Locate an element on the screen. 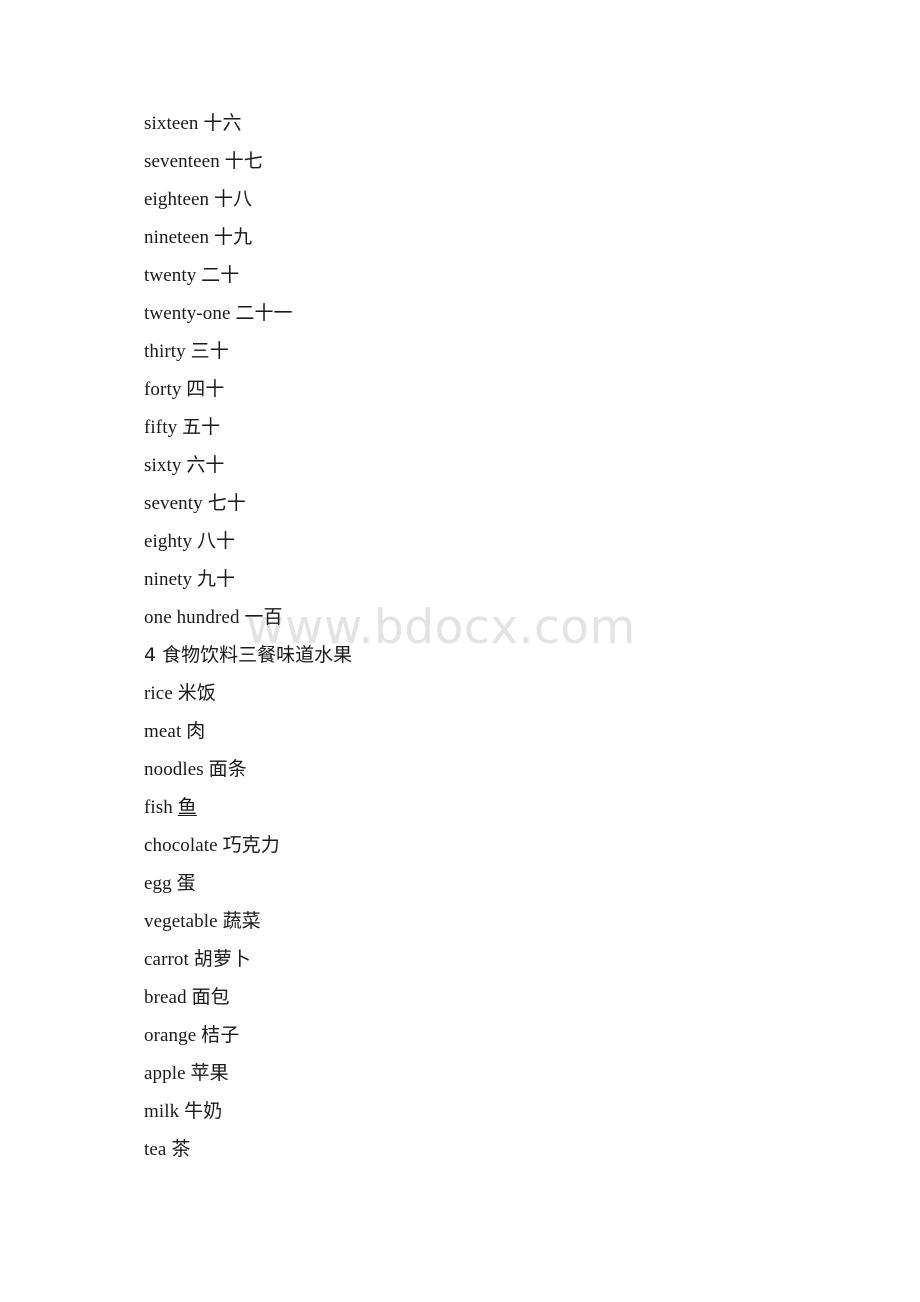  vocabulary-entry: egg 蛋 is located at coordinates (532, 883).